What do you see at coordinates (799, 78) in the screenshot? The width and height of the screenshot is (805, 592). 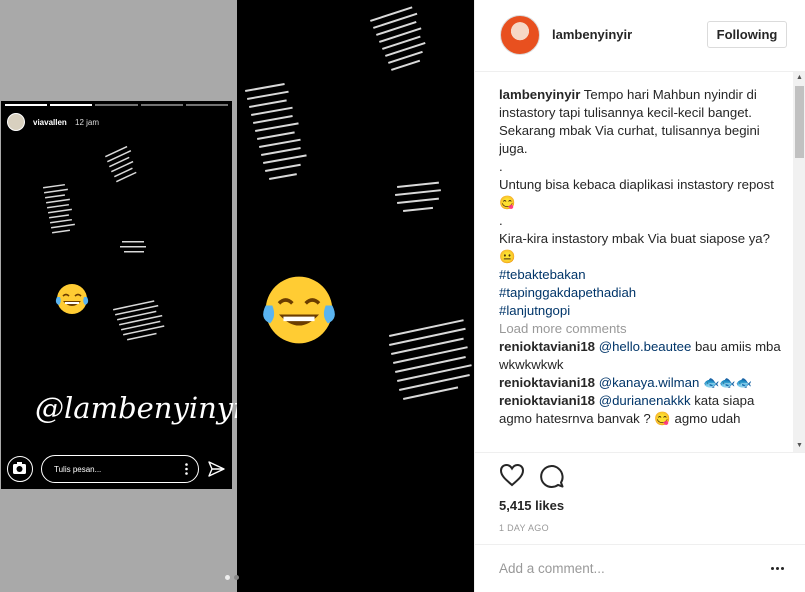 I see `scroll-up-arrow-icon: ▲` at bounding box center [799, 78].